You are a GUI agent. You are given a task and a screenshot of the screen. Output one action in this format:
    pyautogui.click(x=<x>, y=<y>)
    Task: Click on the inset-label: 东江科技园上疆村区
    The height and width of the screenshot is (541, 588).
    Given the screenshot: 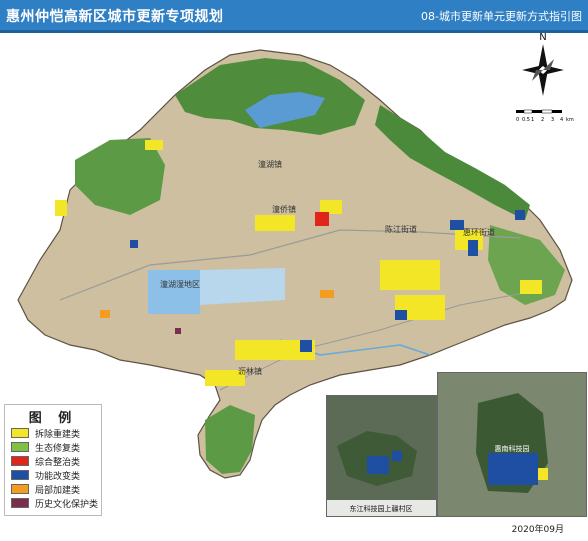 What is the action you would take?
    pyautogui.click(x=381, y=508)
    